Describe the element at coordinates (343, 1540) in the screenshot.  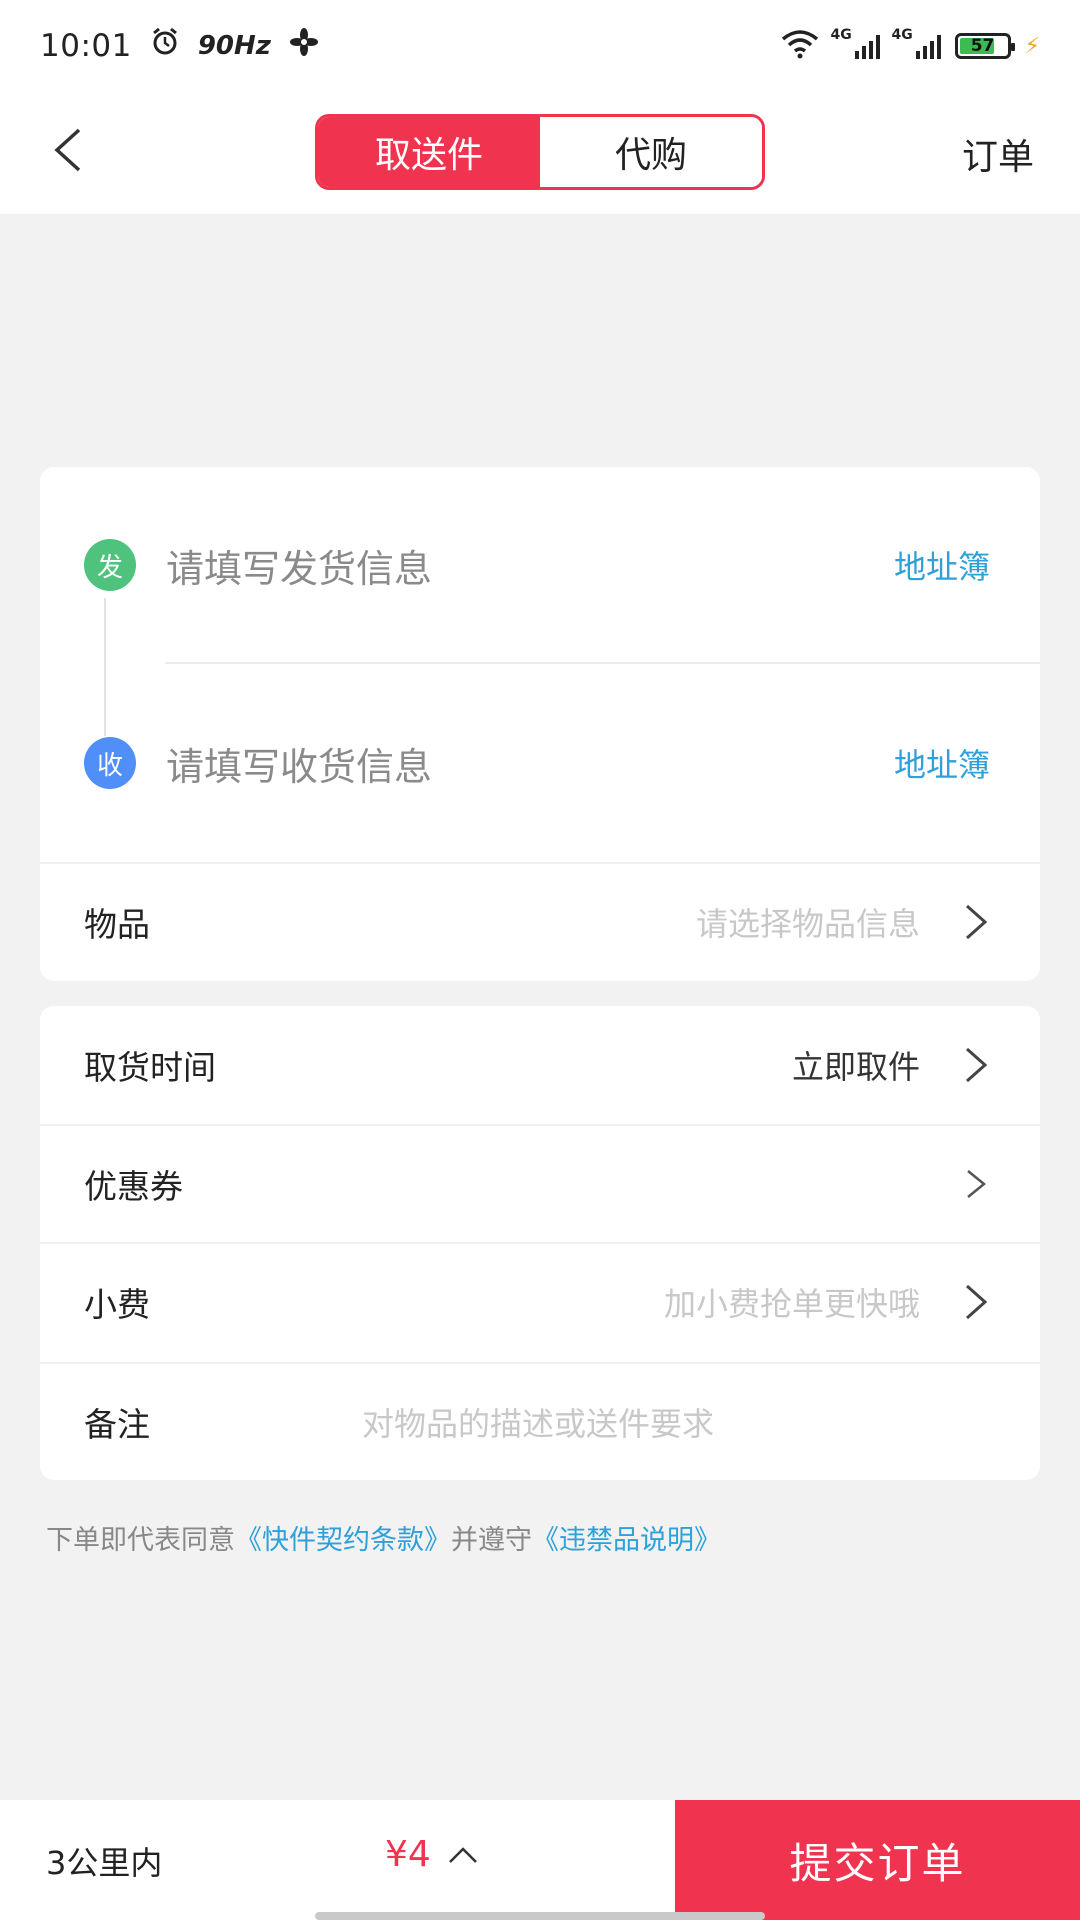
I see `express-terms-link: 《快件契约条款》` at that location.